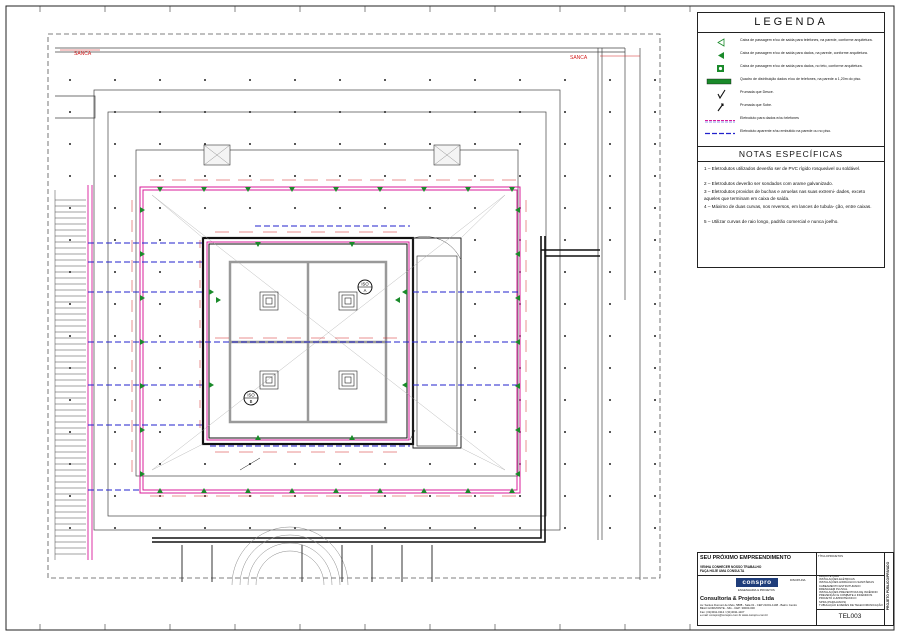 The height and width of the screenshot is (636, 900). I want to click on title-box: TÍTULO PROJETOS, so click(850, 564).